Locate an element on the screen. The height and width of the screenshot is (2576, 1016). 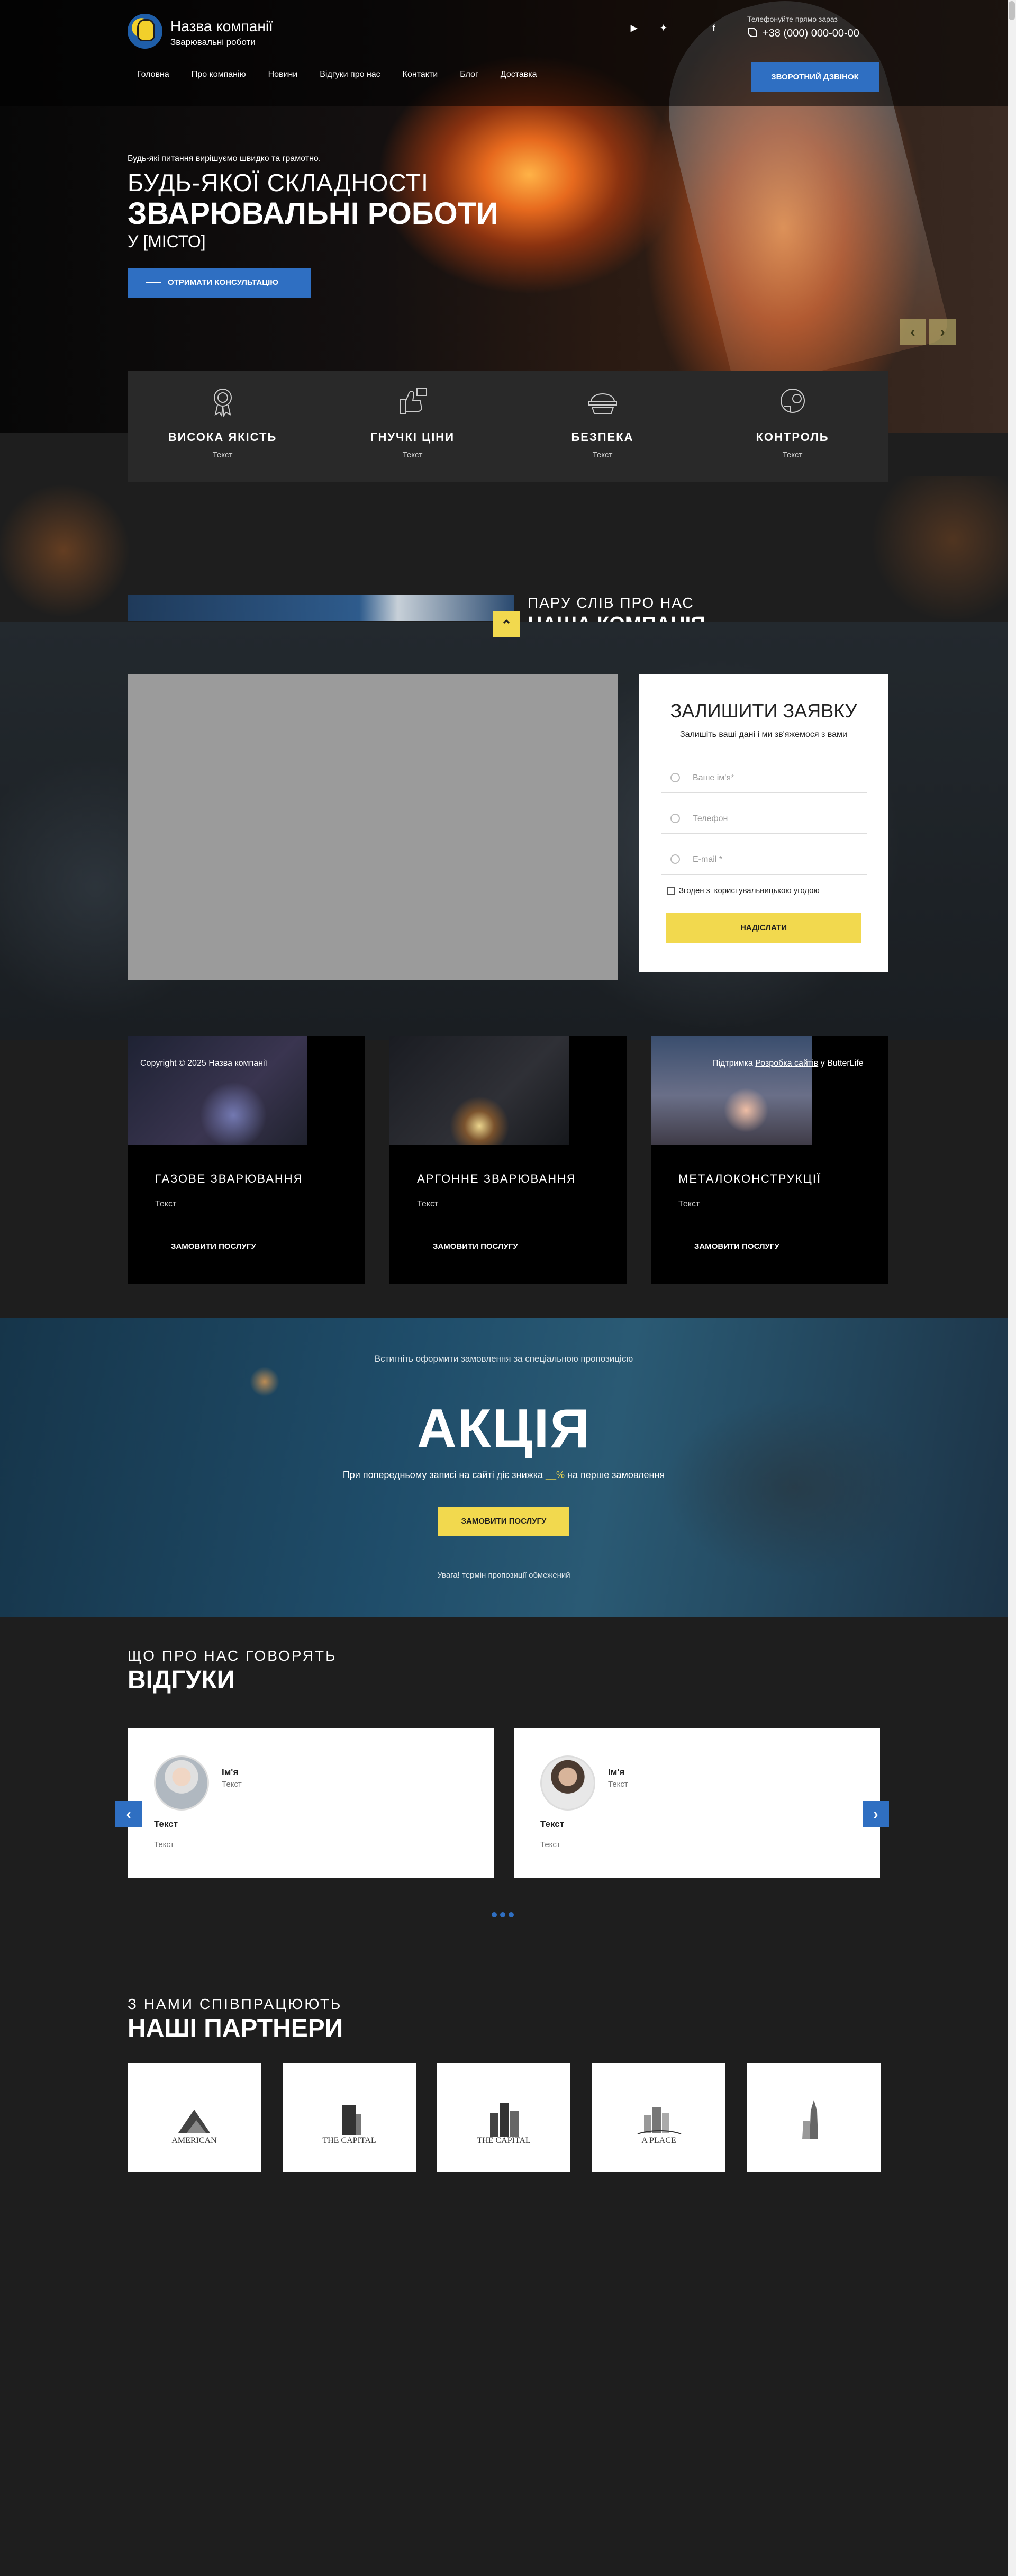
credit-link: Розробка сайтів is located at coordinates (786, 1064).